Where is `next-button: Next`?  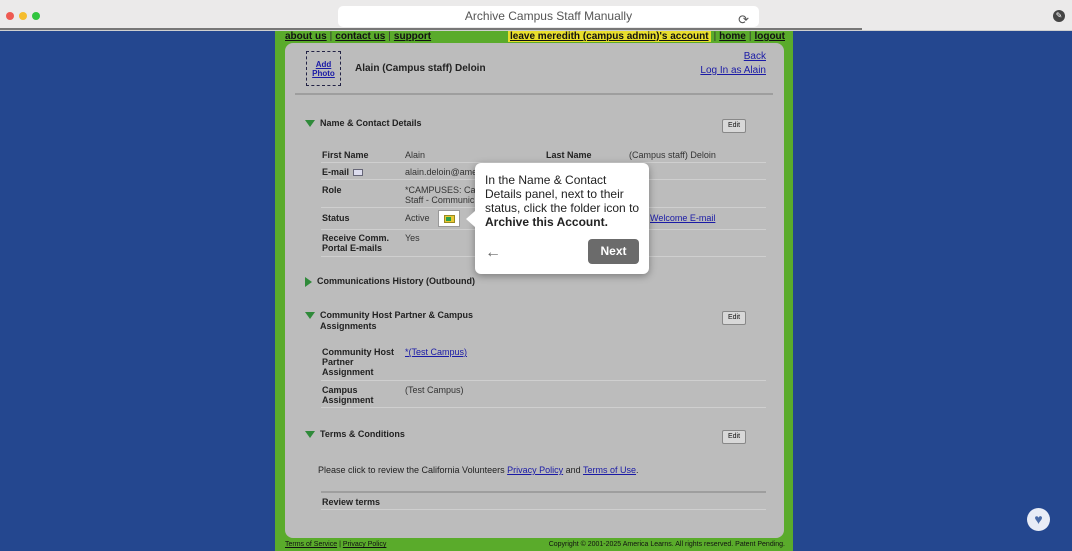 next-button: Next is located at coordinates (613, 251).